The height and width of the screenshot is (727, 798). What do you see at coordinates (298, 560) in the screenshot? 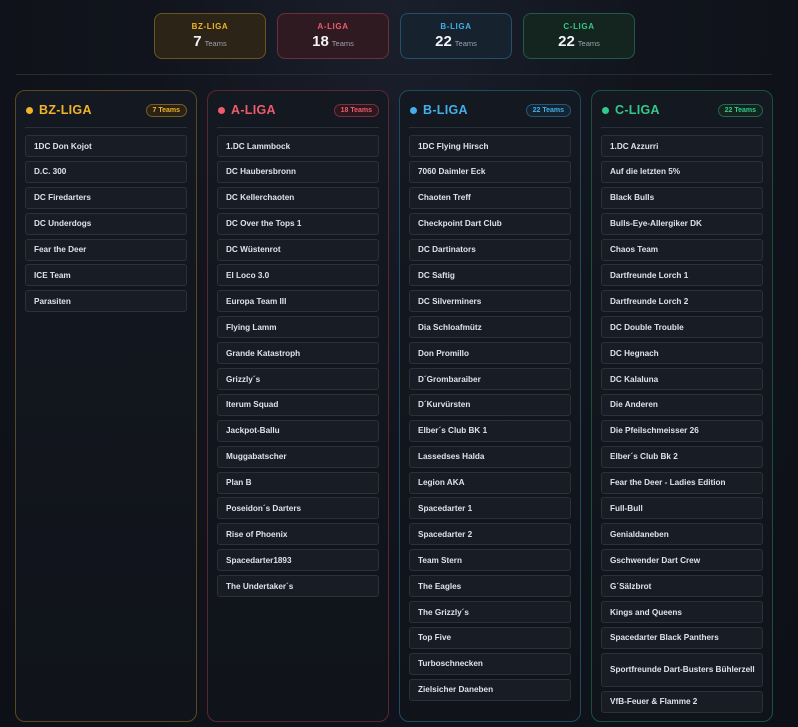
I see `team-item: Spacedarter1893` at bounding box center [298, 560].